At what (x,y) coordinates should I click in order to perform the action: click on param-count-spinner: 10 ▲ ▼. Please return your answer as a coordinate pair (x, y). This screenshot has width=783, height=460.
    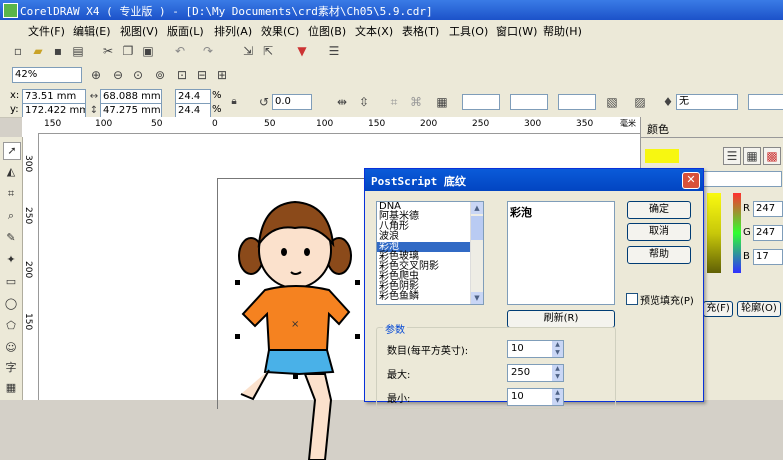
    Looking at the image, I should click on (535, 349).